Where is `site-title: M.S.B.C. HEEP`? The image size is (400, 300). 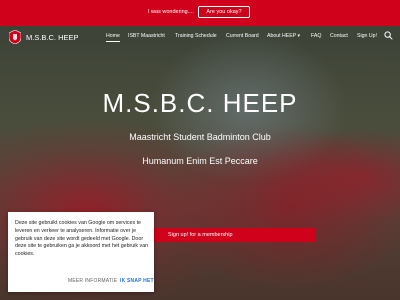 site-title: M.S.B.C. HEEP is located at coordinates (52, 37).